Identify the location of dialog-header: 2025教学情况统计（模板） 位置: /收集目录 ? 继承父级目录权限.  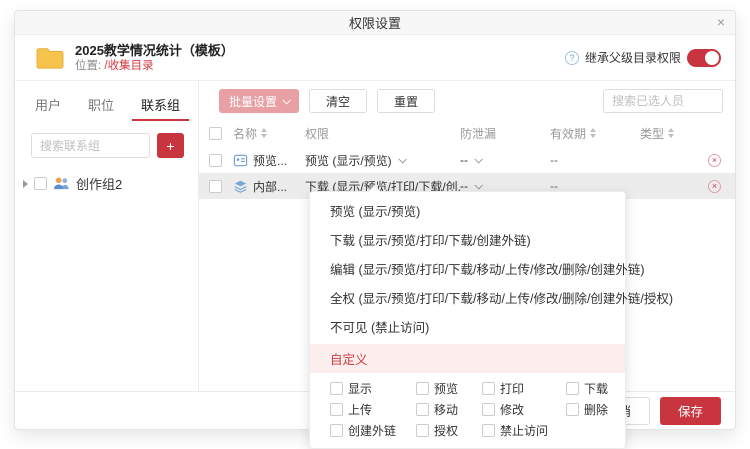
(375, 58).